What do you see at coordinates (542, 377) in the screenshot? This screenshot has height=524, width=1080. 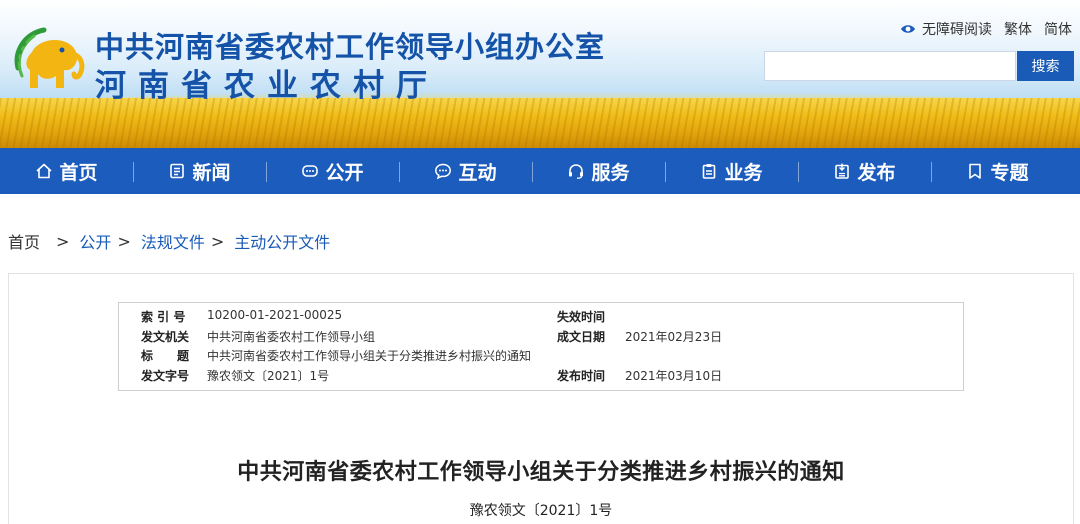 I see `info-row: 发文字号 豫农领文〔2021〕1号 发布时间 2021年03月10日` at bounding box center [542, 377].